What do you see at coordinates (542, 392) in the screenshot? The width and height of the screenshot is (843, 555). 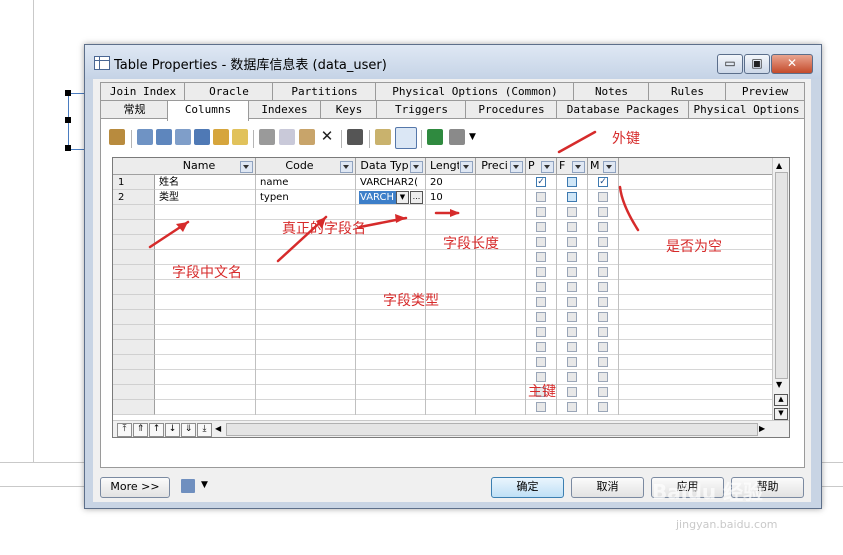 I see `annotation-primary-key: 主键` at bounding box center [542, 392].